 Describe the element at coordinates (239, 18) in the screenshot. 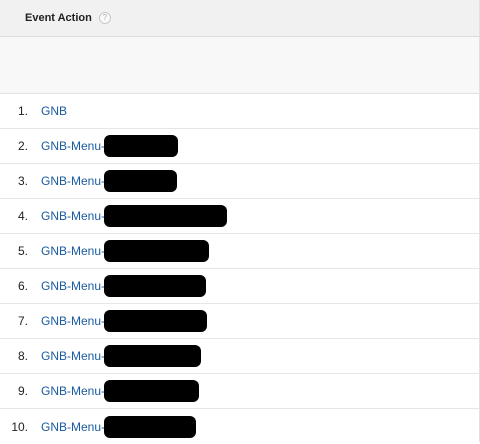

I see `table-header: Event Action ?` at that location.